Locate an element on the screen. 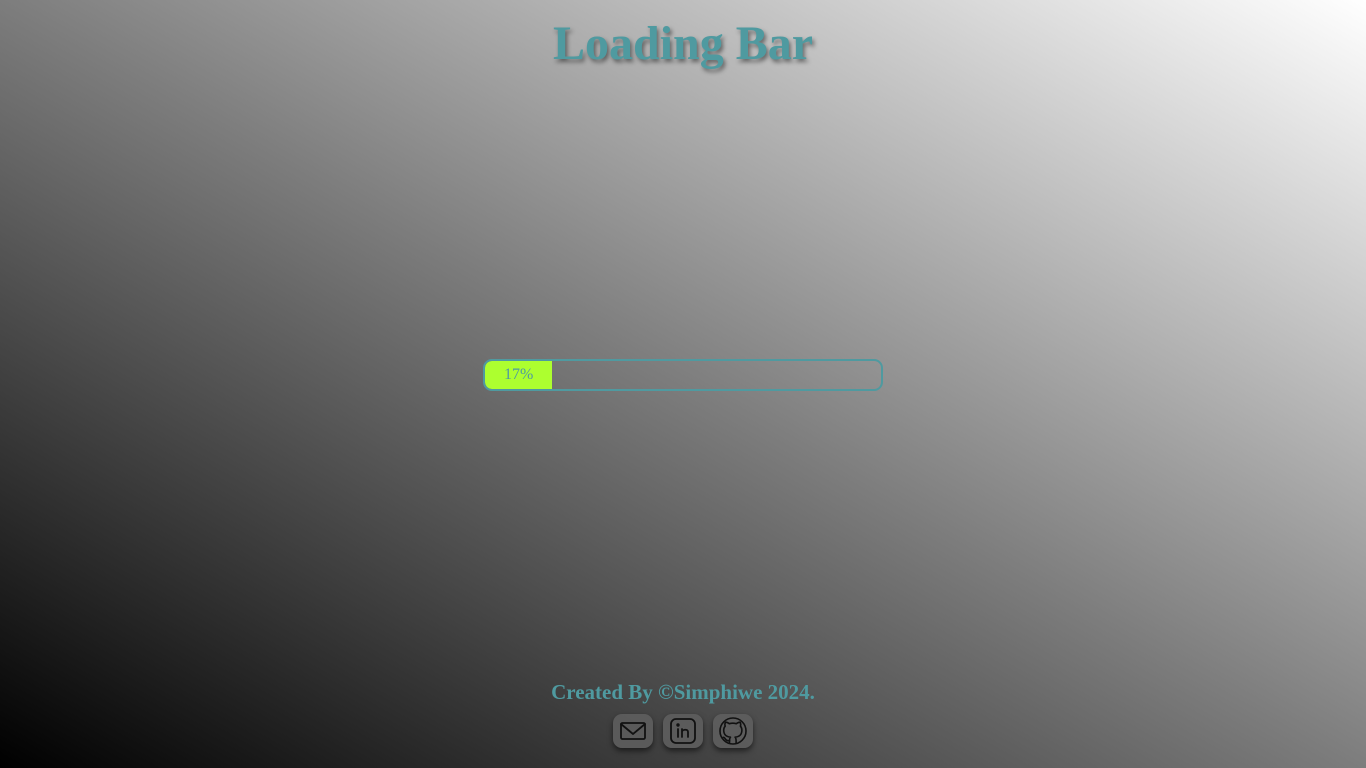  email-link-button is located at coordinates (633, 731).